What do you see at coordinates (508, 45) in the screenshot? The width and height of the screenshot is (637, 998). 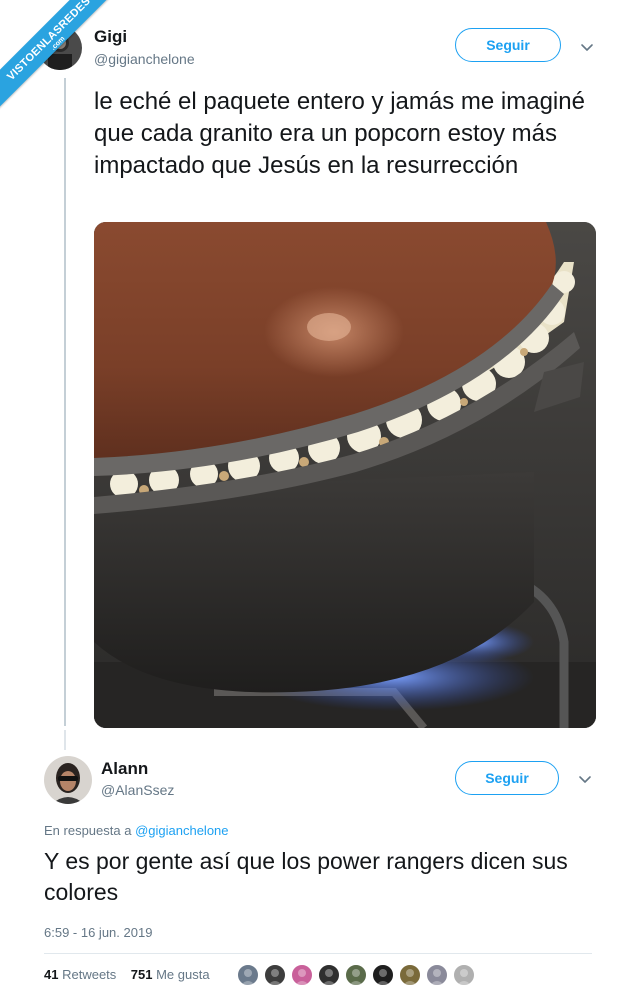 I see `follow-button: Seguir` at bounding box center [508, 45].